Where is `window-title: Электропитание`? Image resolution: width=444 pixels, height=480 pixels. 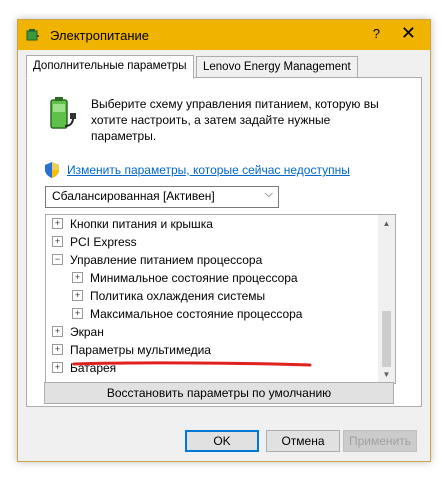 window-title: Электропитание is located at coordinates (99, 35).